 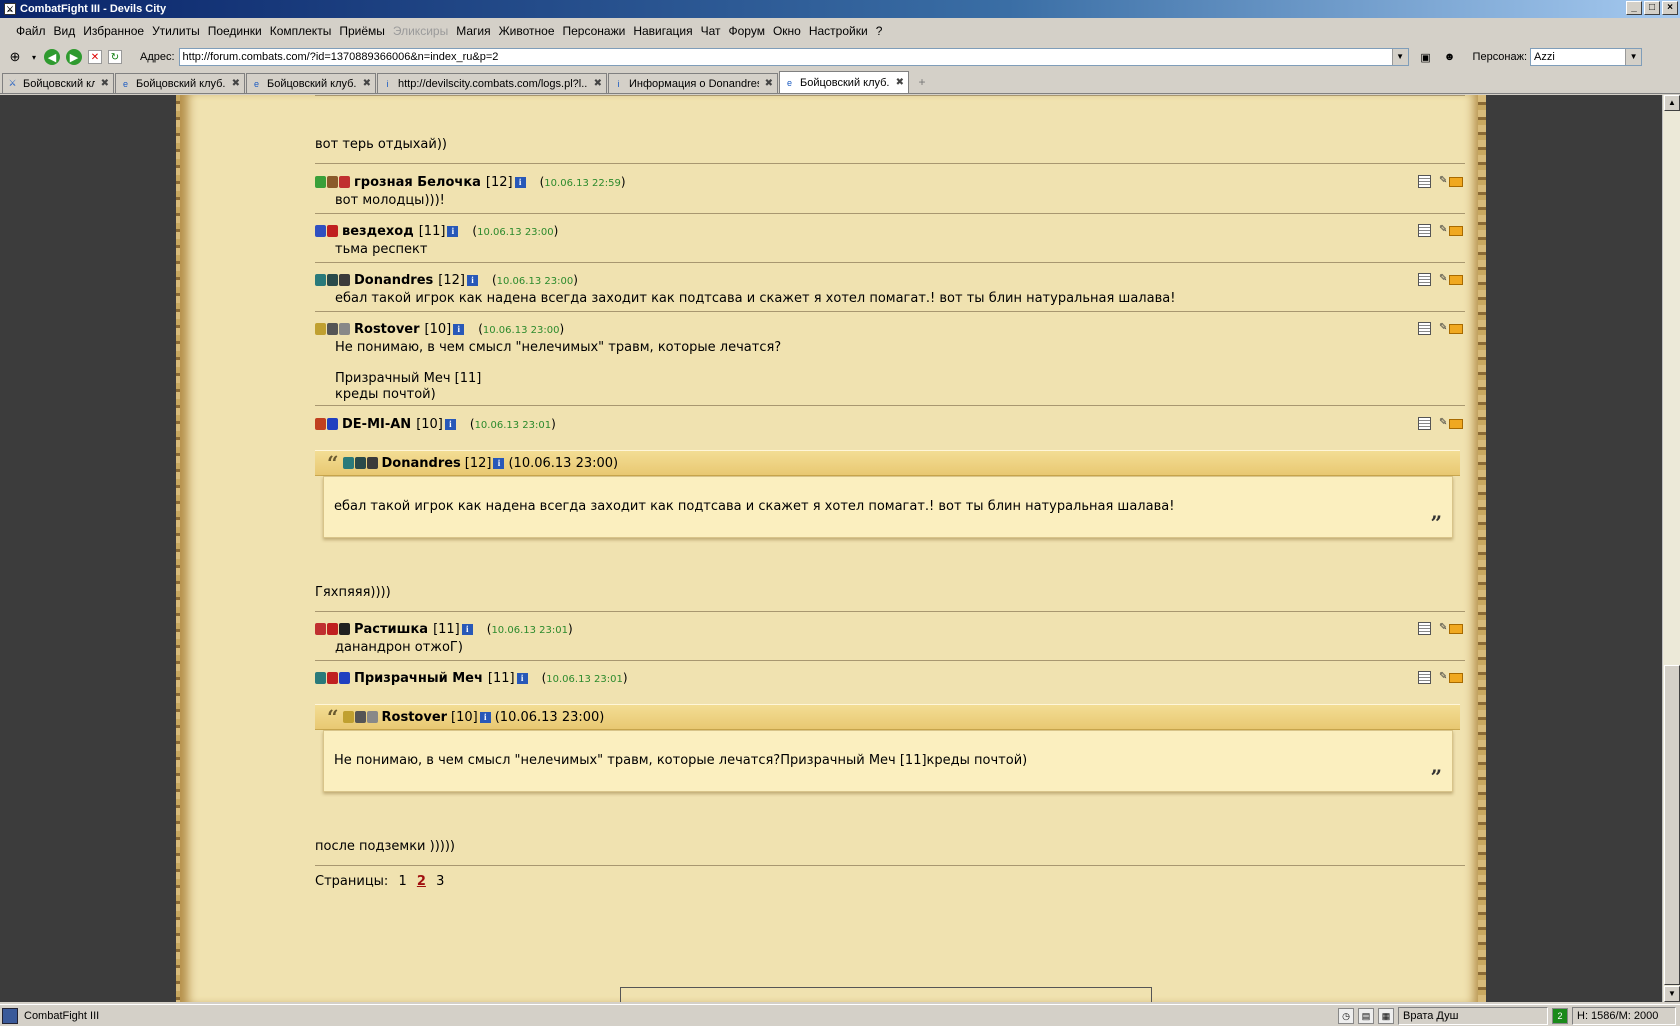 What do you see at coordinates (237, 31) in the screenshot?
I see `menu-item: Поединки` at bounding box center [237, 31].